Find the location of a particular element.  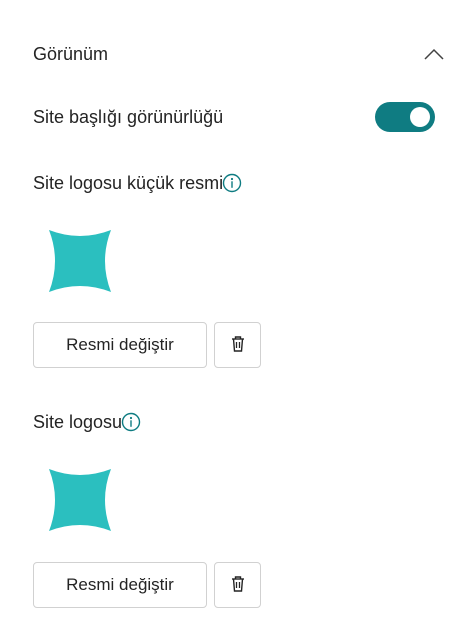

site-logo-actions: Resmi değiştir is located at coordinates (147, 585).